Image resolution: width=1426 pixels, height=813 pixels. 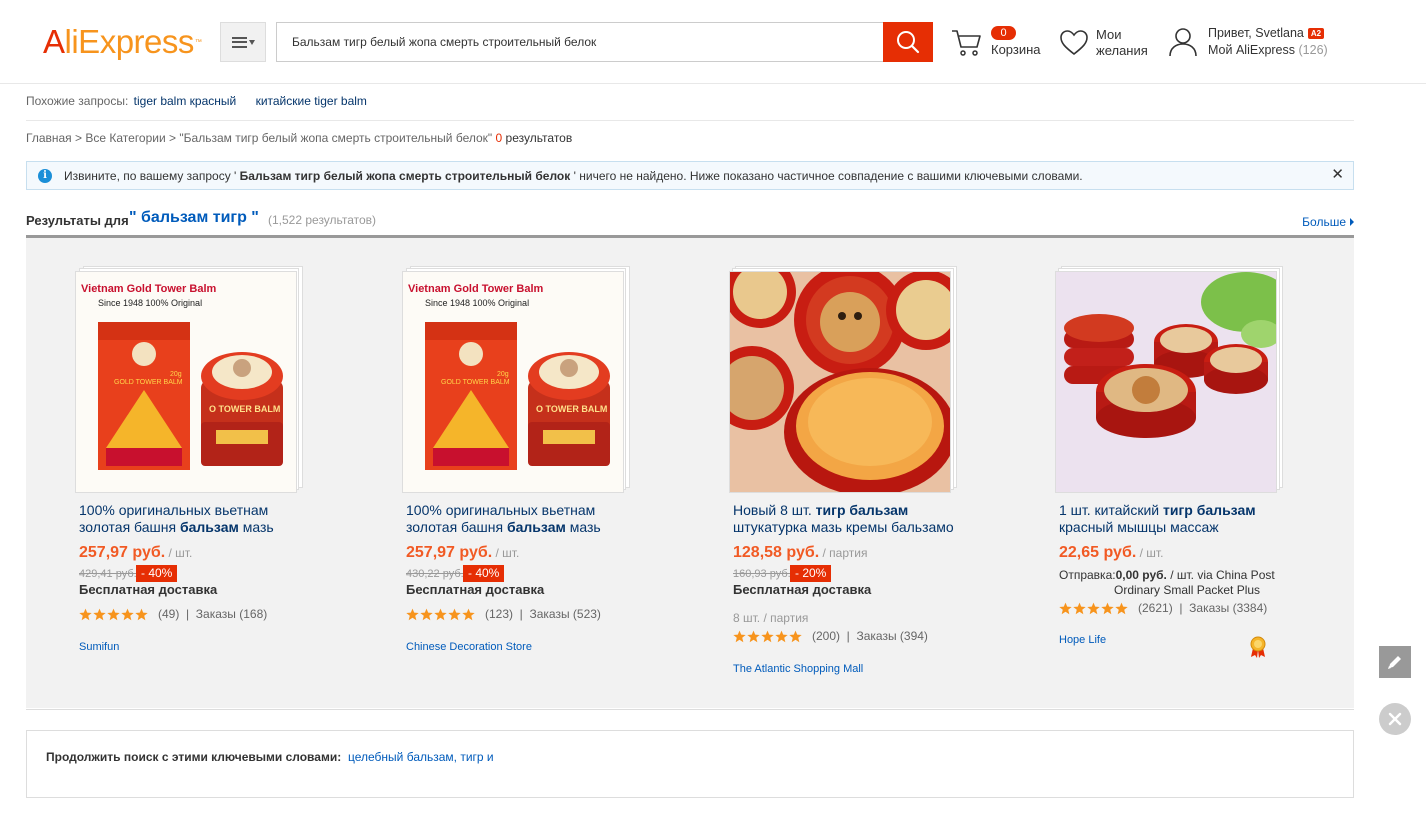 I want to click on aliexpress-logo: AliExpress ™, so click(x=122, y=42).